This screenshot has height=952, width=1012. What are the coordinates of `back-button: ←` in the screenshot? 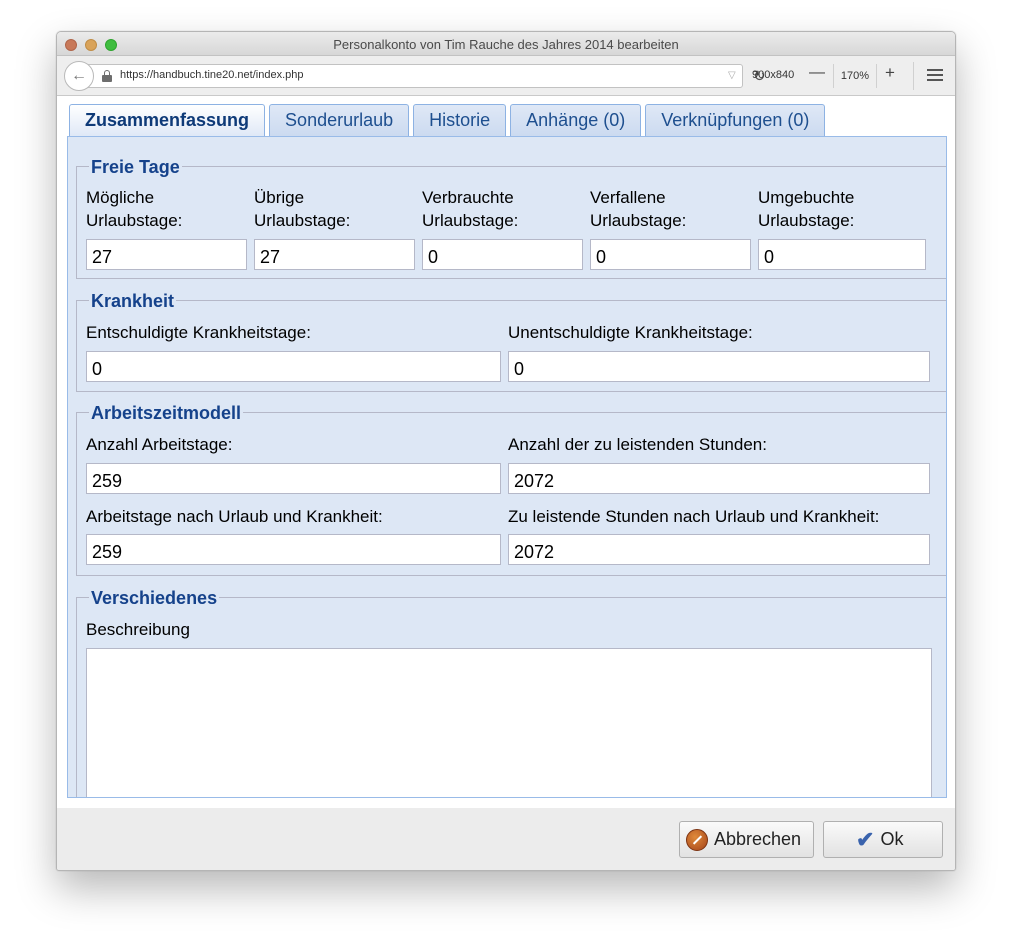 It's located at (79, 76).